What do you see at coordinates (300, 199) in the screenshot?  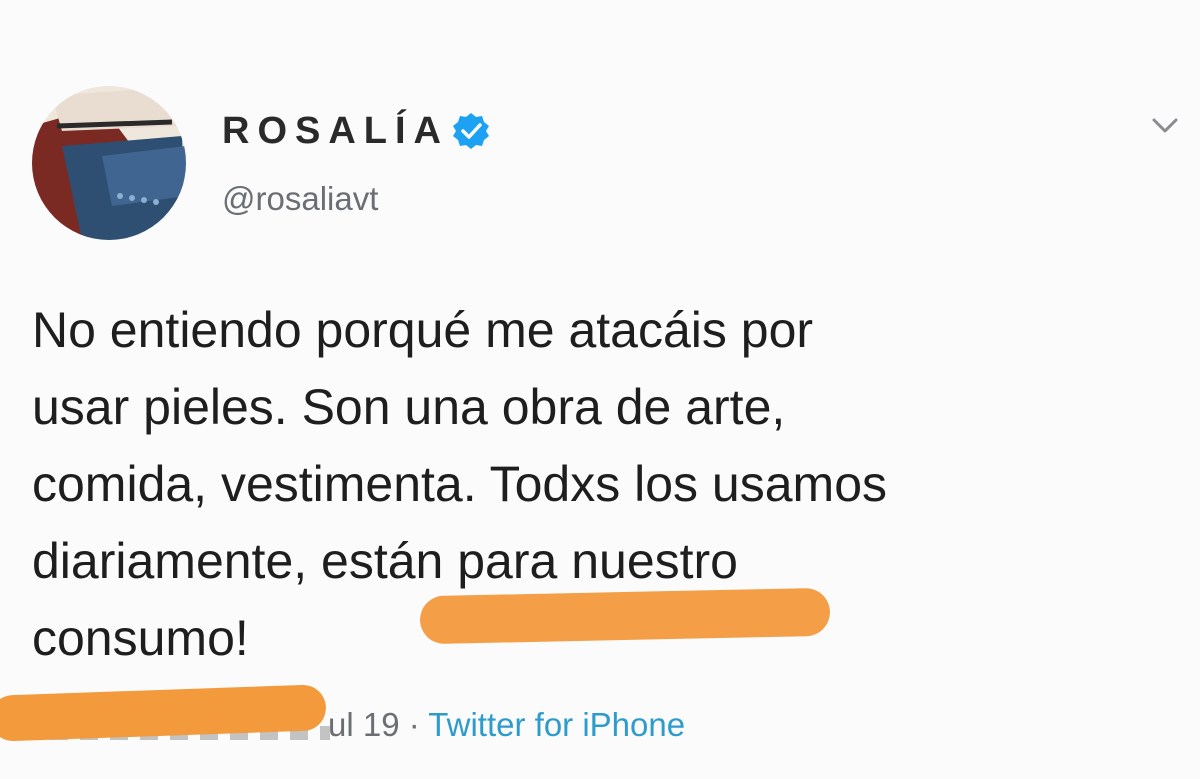 I see `user-handle: @rosaliavt` at bounding box center [300, 199].